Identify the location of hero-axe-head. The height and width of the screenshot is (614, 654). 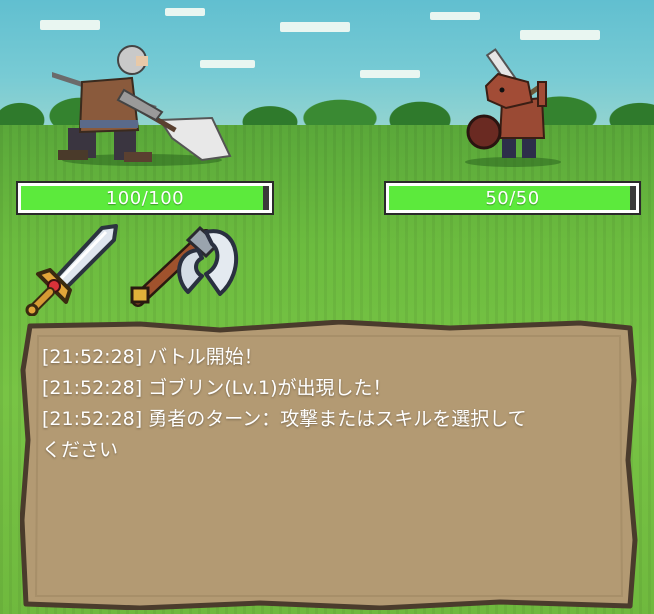
(195, 139).